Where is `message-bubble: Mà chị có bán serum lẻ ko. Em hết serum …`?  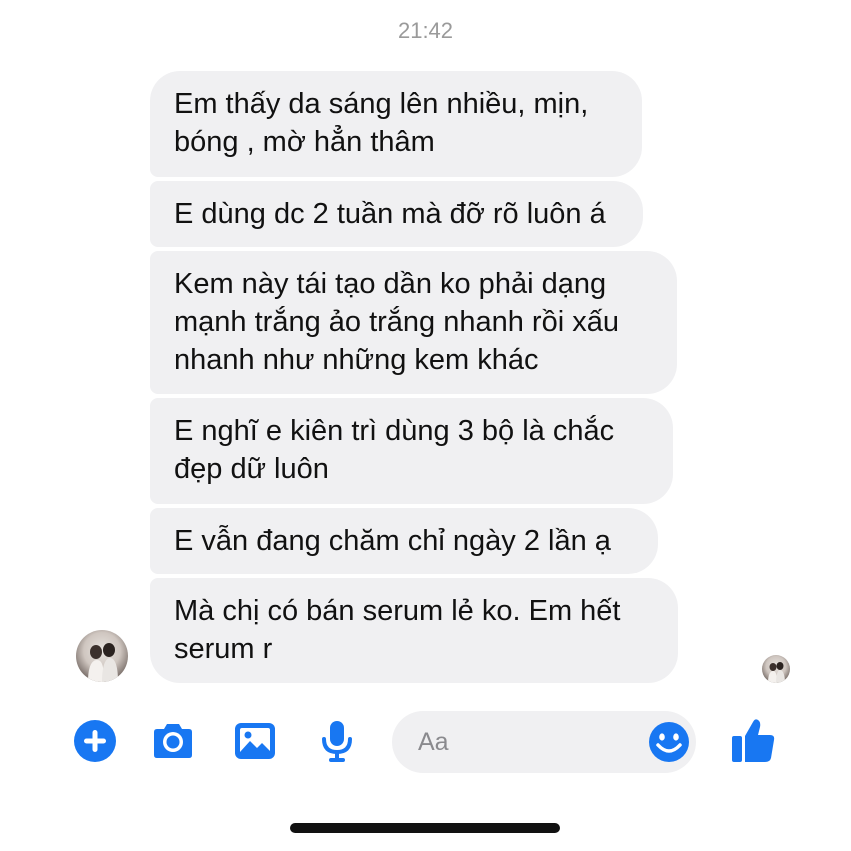
message-bubble: Mà chị có bán serum lẻ ko. Em hết serum … is located at coordinates (414, 630).